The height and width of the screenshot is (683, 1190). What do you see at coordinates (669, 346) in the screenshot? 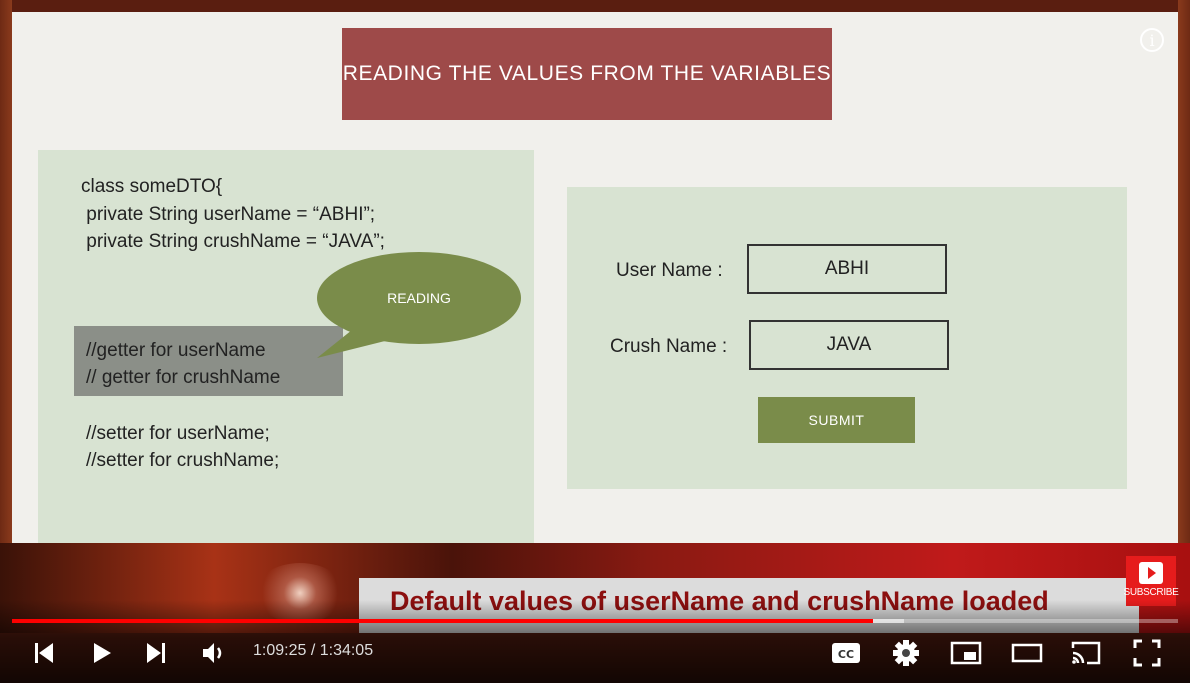
I see `crush-name-label: Crush Name :` at bounding box center [669, 346].